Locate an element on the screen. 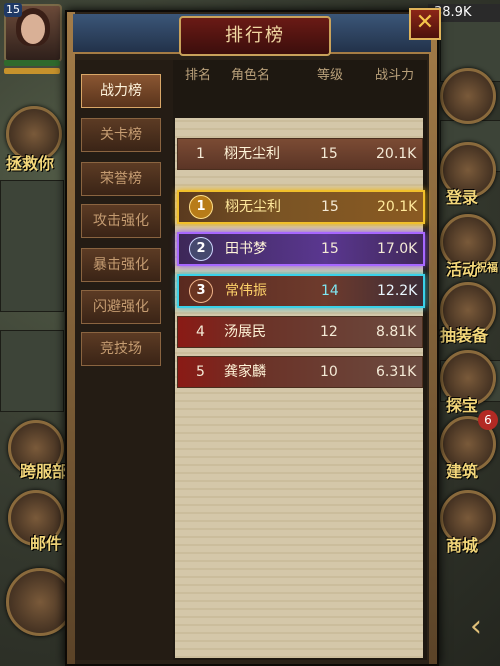  player-power: 12.2K is located at coordinates (397, 291).